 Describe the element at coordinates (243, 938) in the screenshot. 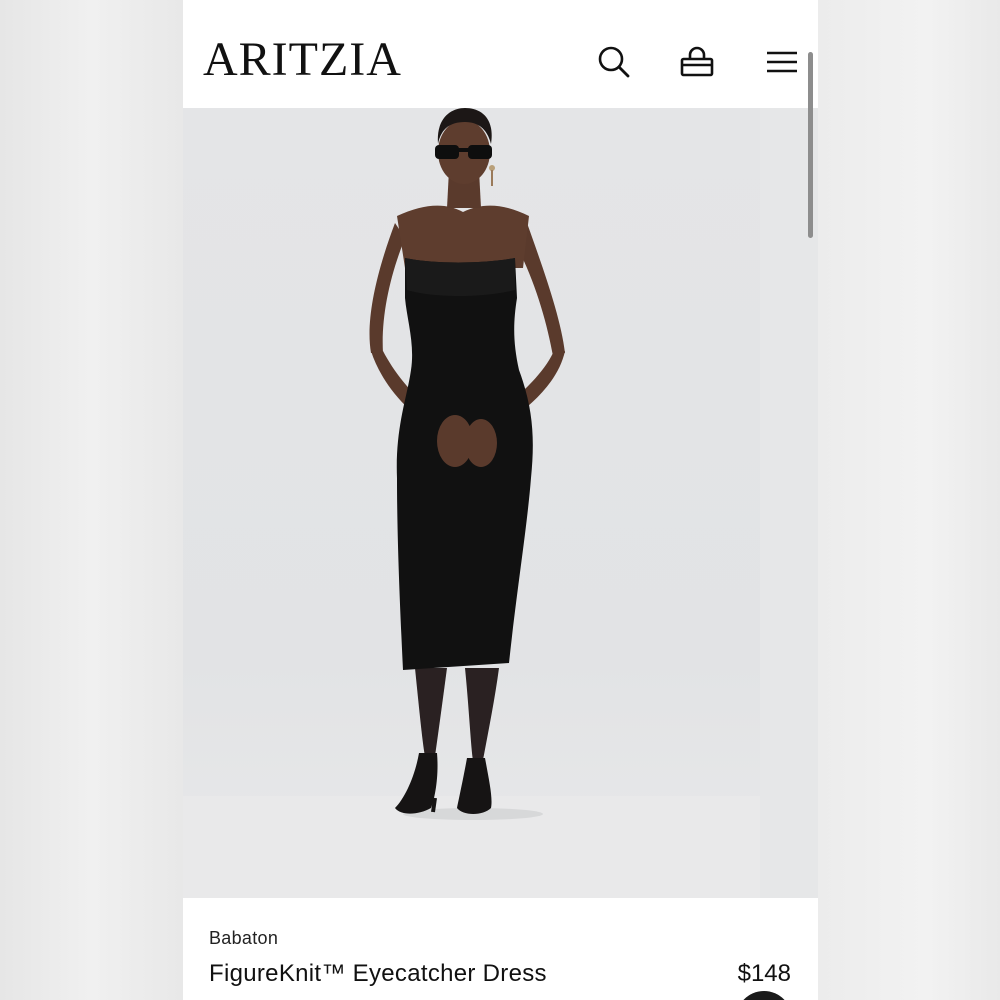

I see `product-brand: Babaton` at that location.